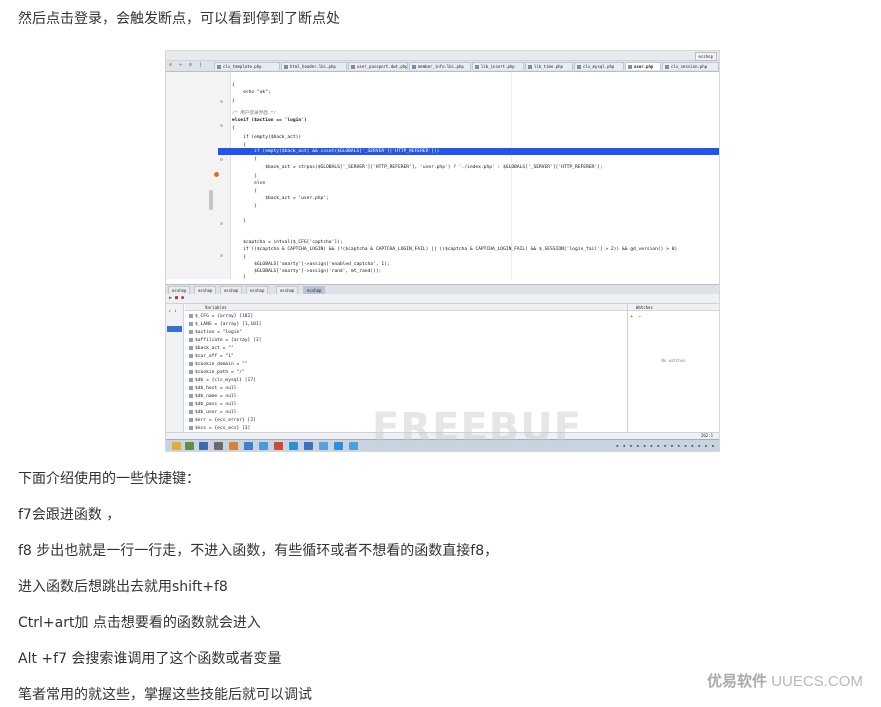 This screenshot has height=707, width=881. Describe the element at coordinates (211, 357) in the screenshot. I see `variable-row: $car_off = "1"` at that location.